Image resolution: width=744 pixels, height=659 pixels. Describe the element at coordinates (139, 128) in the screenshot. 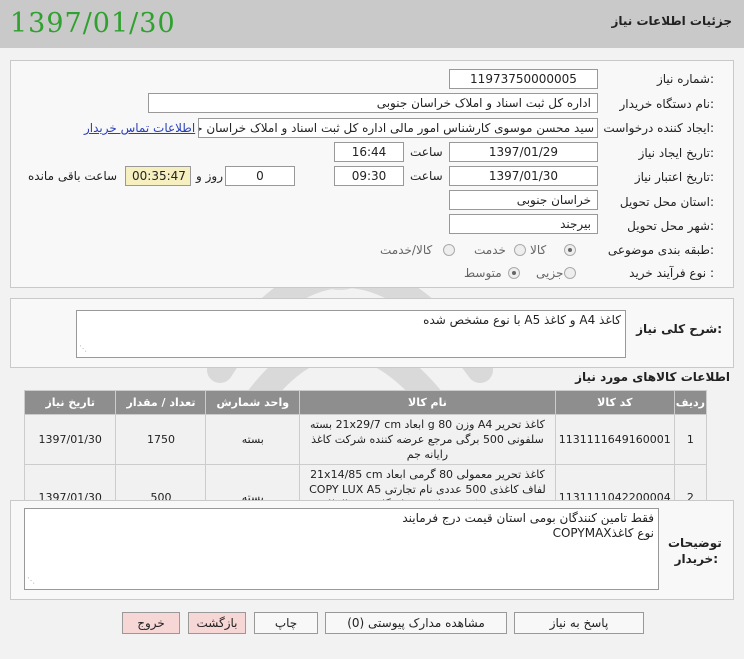

I see `contact-buyer-link: اطلاعات تماس خریدار` at that location.